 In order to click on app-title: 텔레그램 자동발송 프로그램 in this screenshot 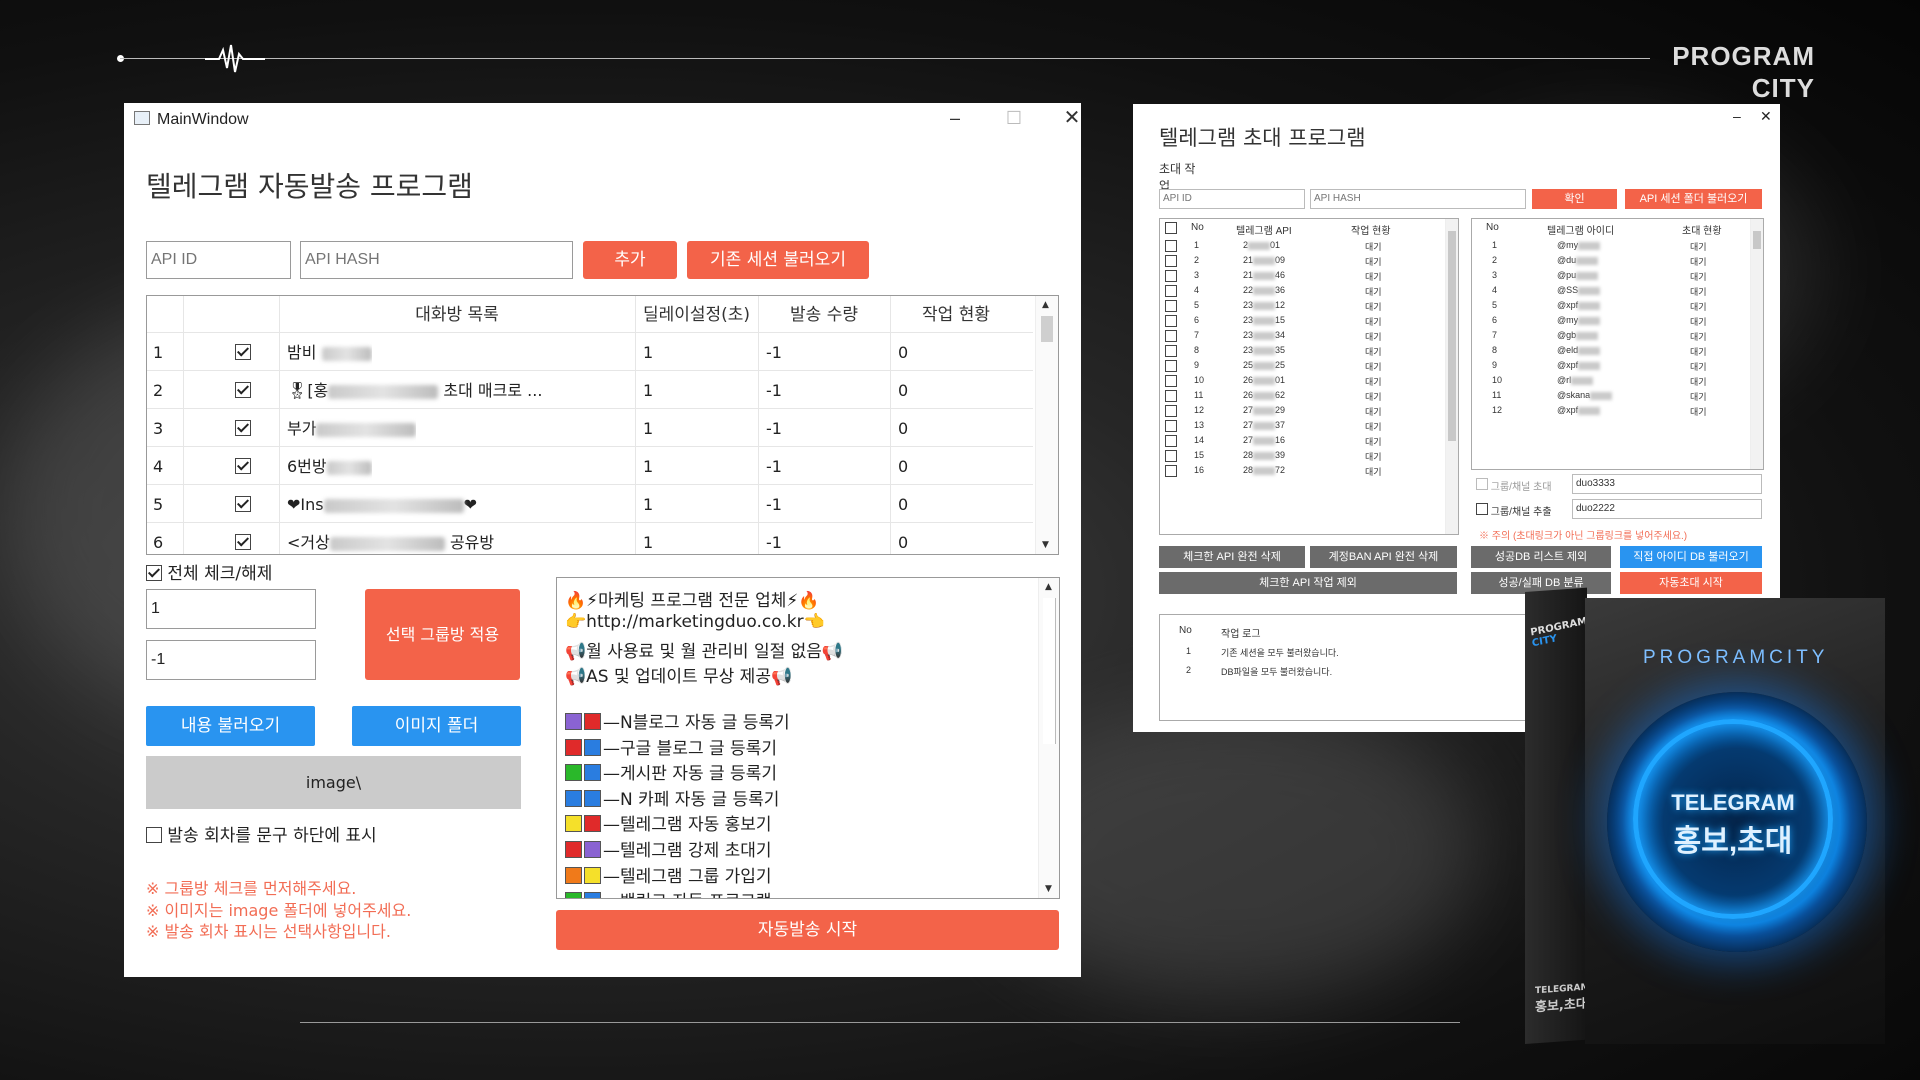, I will do `click(309, 186)`.